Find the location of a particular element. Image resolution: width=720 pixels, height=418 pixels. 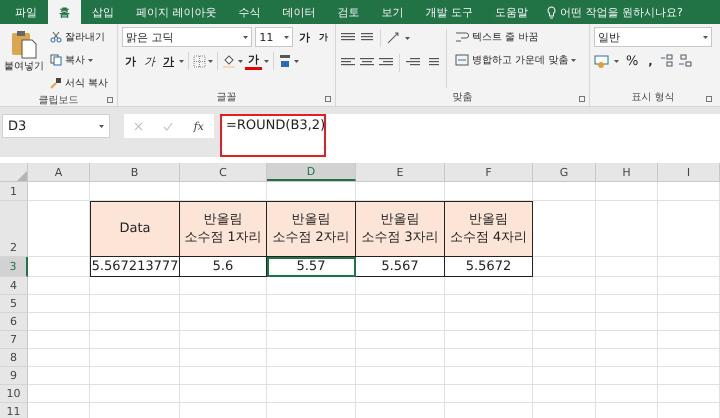

increase-font-size-button: 가 is located at coordinates (304, 37).